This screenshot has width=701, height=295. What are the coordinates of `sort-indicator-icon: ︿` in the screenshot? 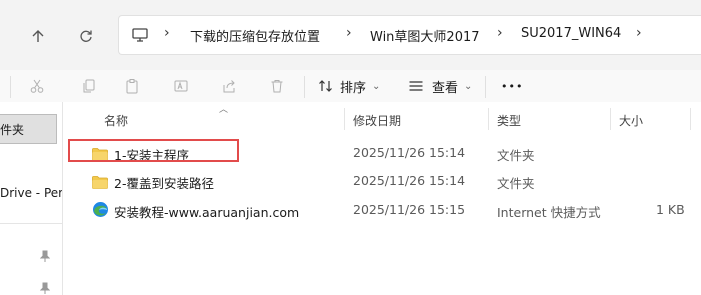 It's located at (224, 110).